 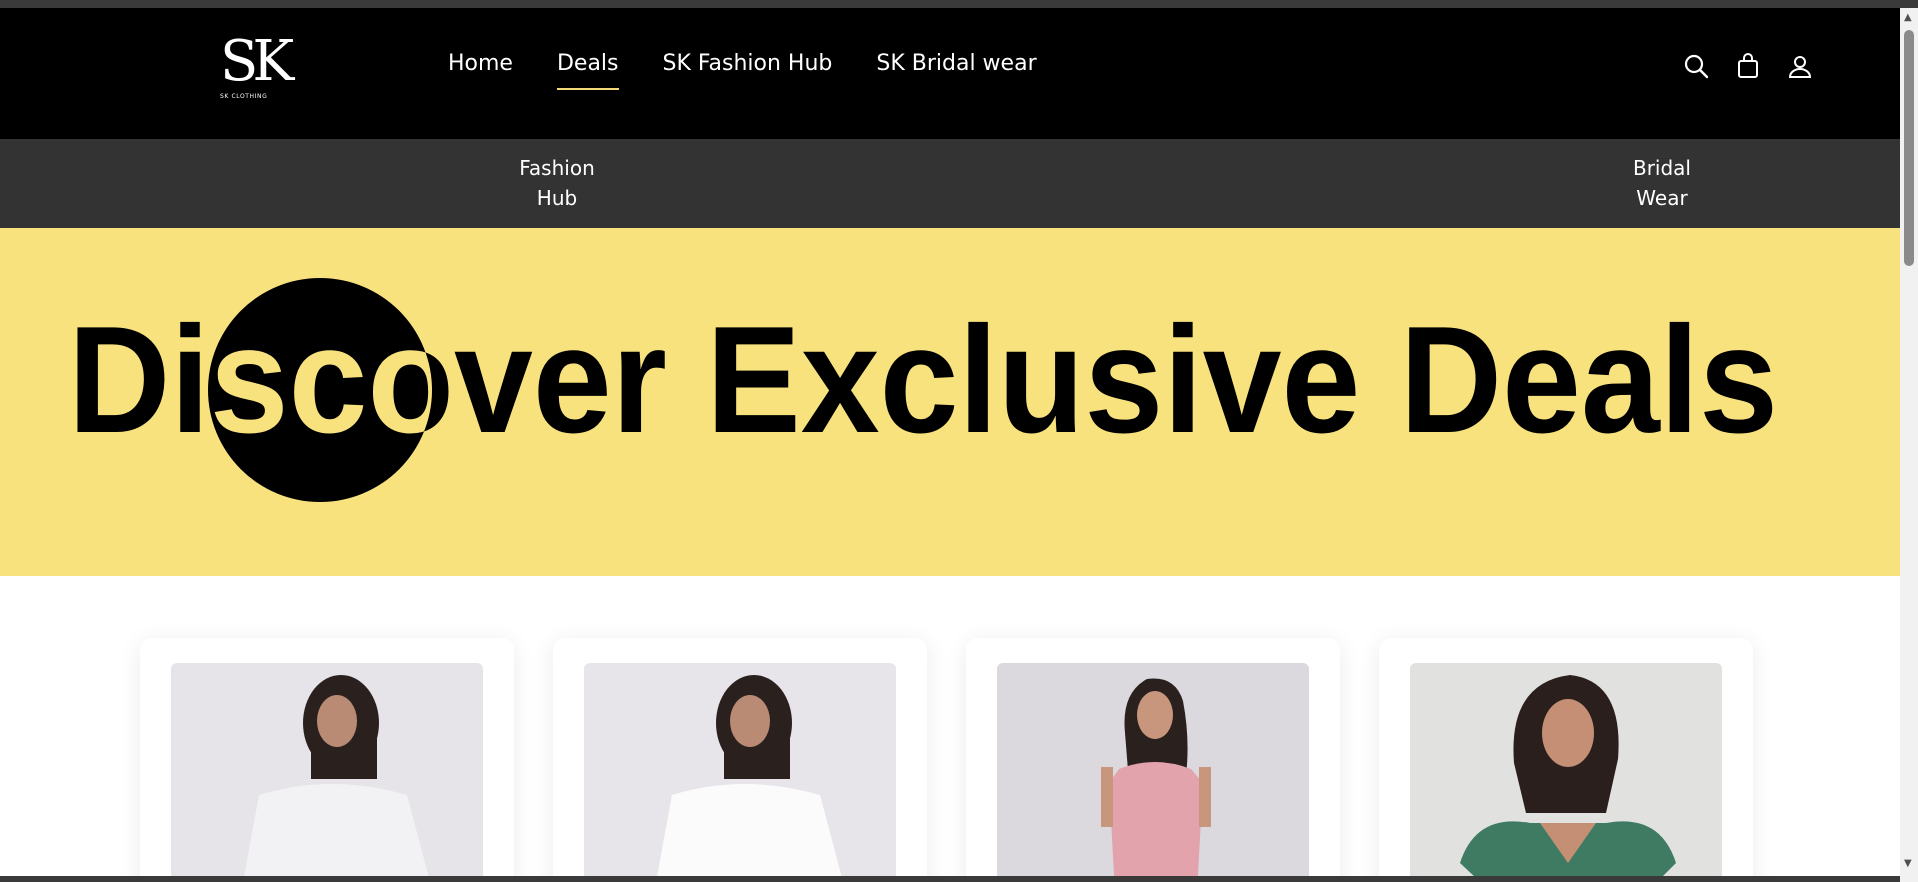 I want to click on subnav-bridal-wear-line1: Bridal, so click(x=1661, y=168).